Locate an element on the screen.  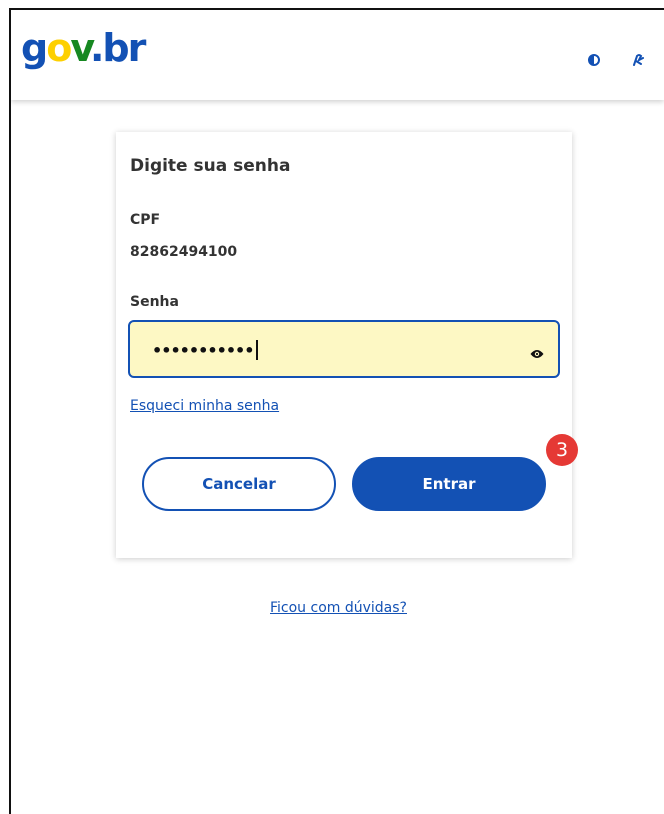
vlibras-icon is located at coordinates (638, 60).